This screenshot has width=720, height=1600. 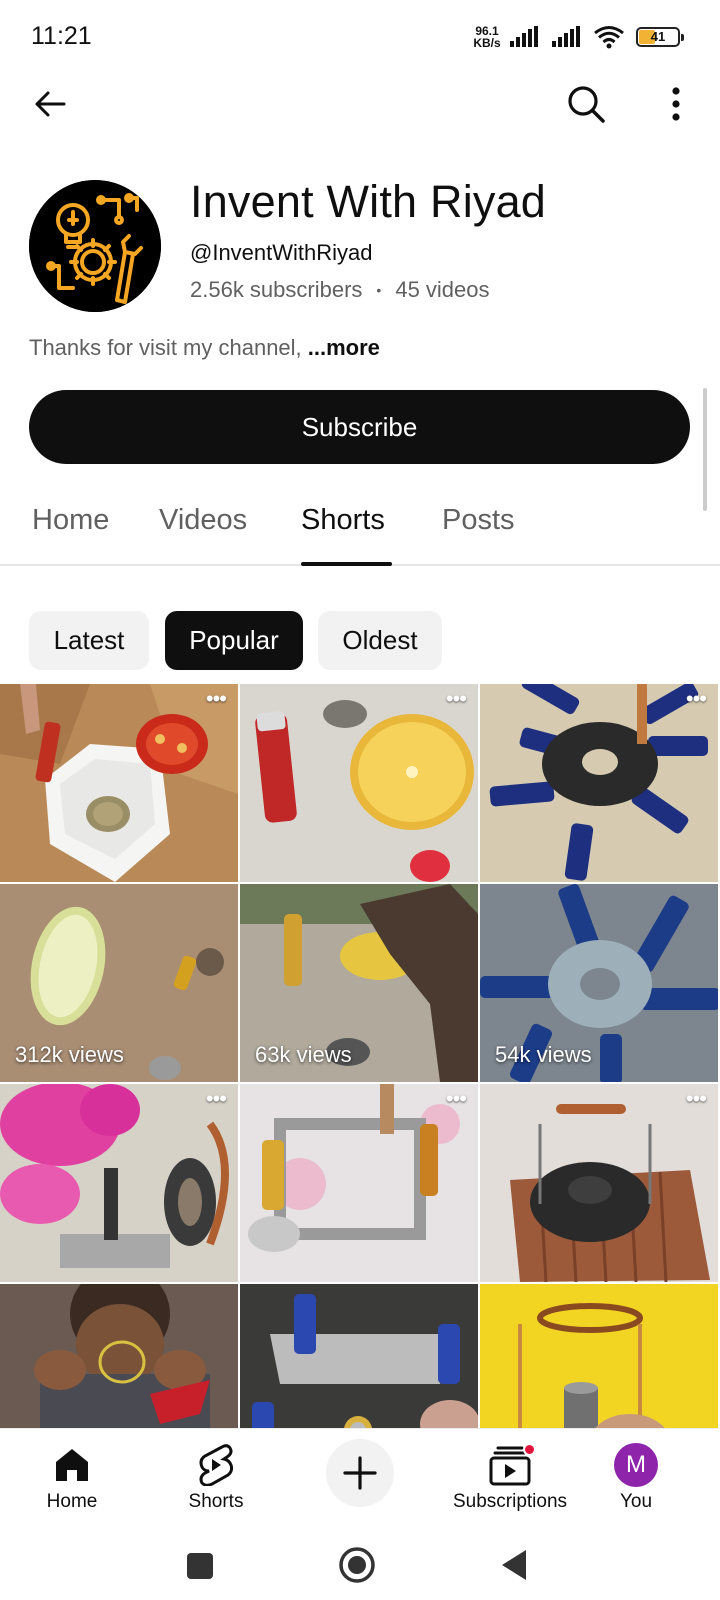 I want to click on channel-stats: 2.56k subscribers • 45 videos, so click(x=340, y=290).